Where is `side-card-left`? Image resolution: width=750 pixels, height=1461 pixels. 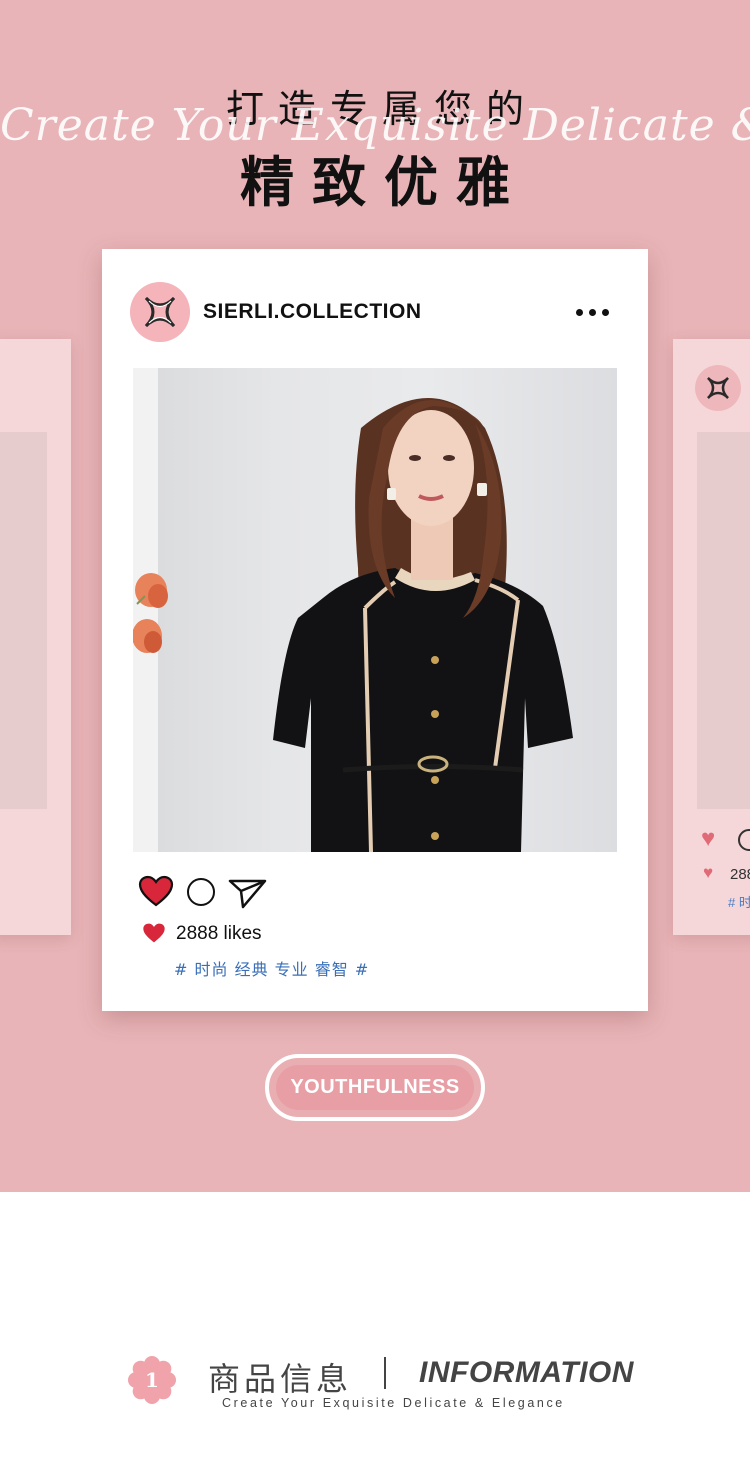
side-card-left is located at coordinates (35, 637).